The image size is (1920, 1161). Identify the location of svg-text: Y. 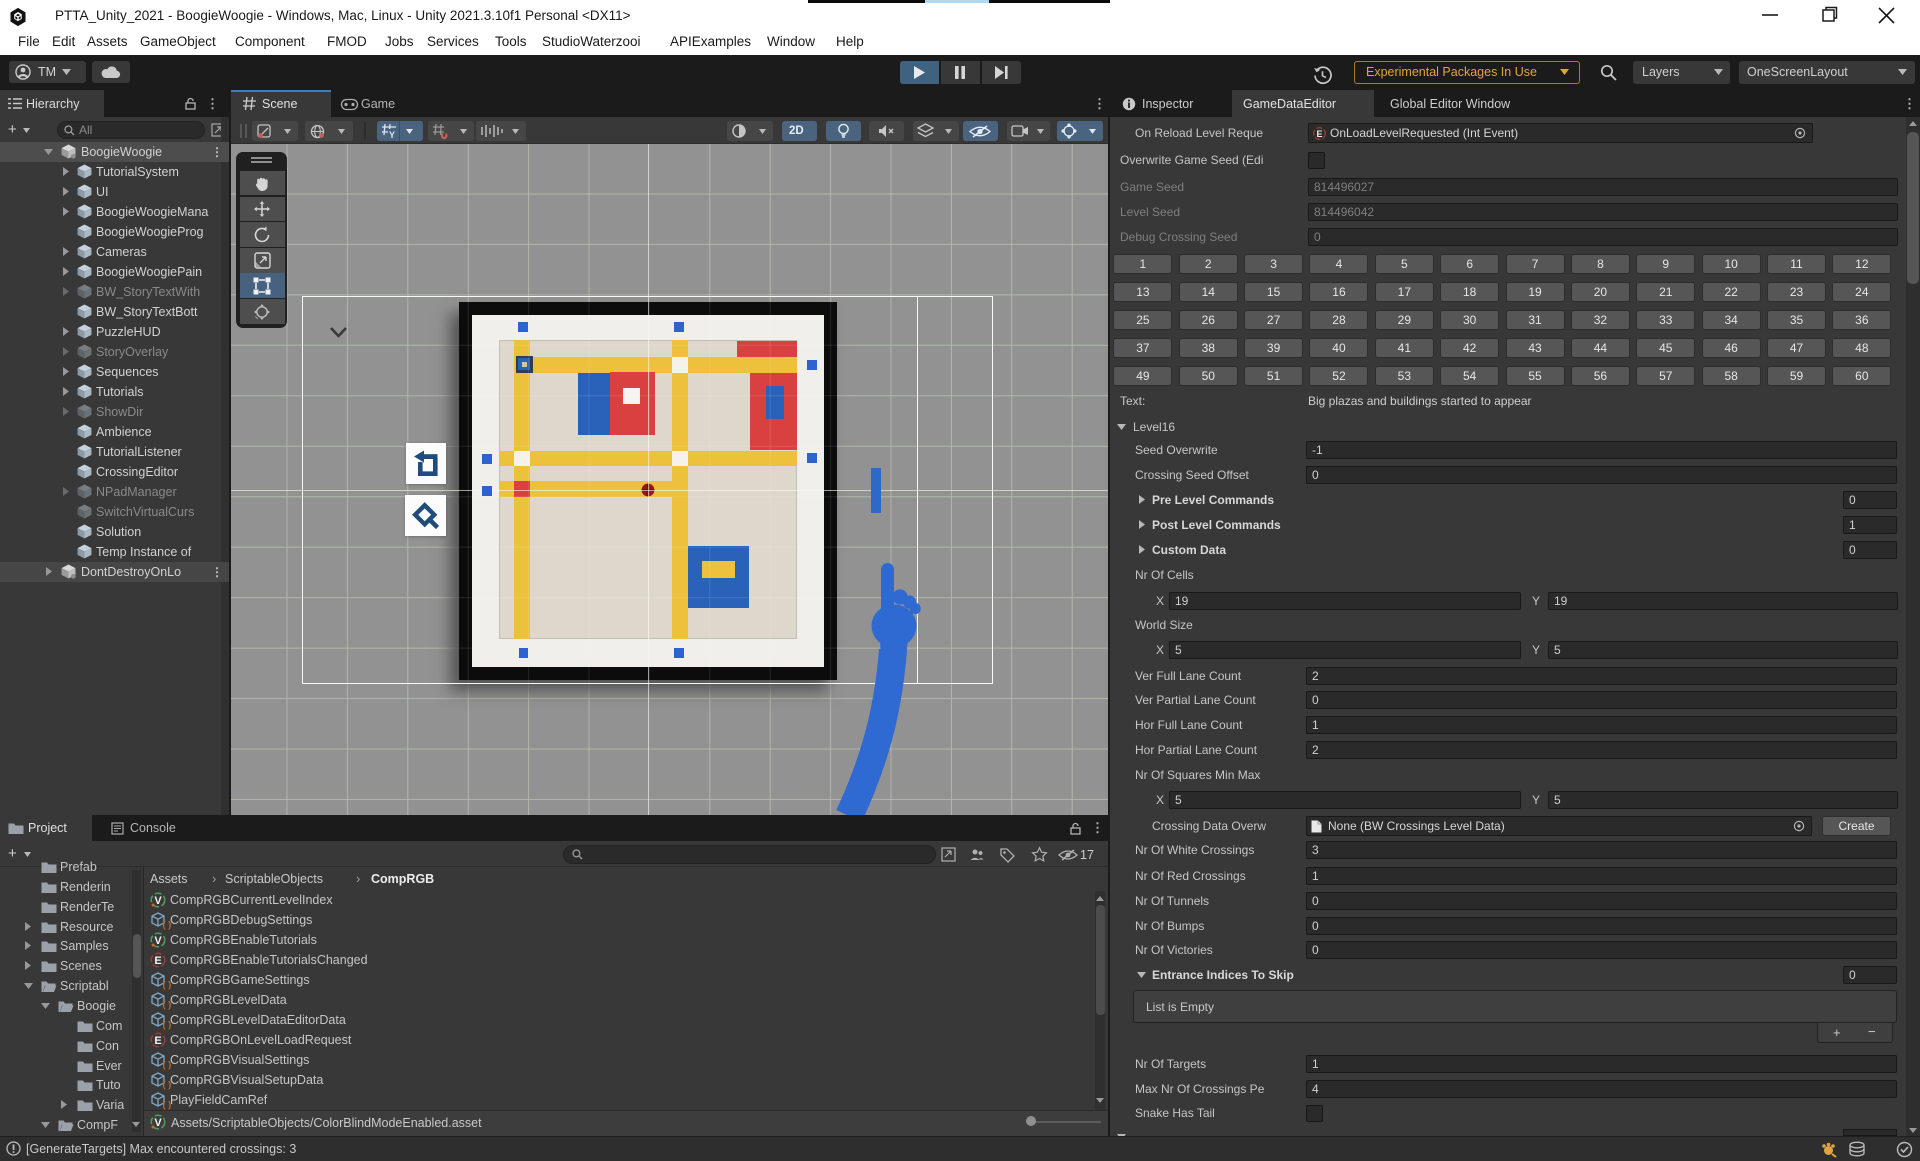
(392, 135).